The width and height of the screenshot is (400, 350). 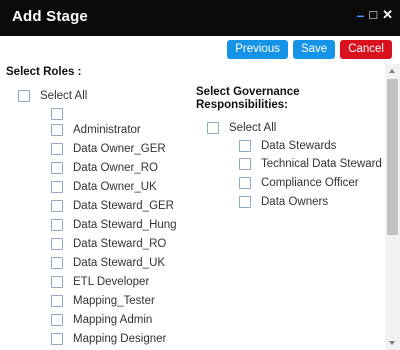 I want to click on scroll-down-icon, so click(x=392, y=343).